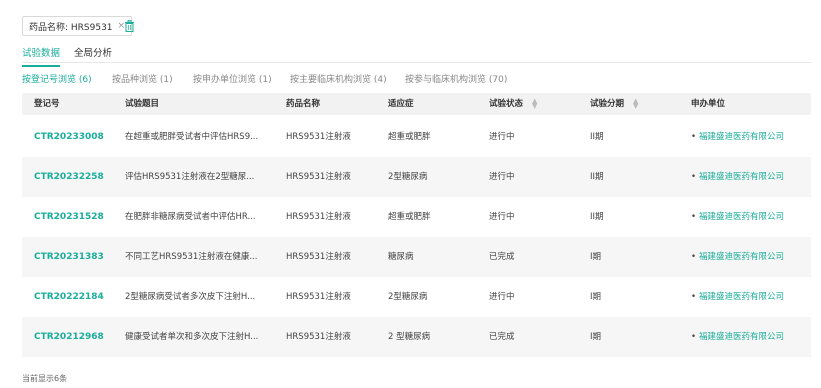 The width and height of the screenshot is (821, 388). What do you see at coordinates (71, 27) in the screenshot?
I see `drug-filter-label: 药品名称: HRS9531` at bounding box center [71, 27].